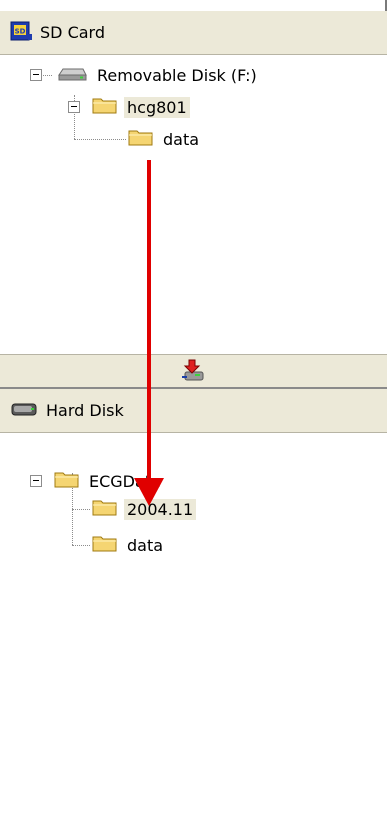  I want to click on folder-label: 2004.11, so click(160, 509).